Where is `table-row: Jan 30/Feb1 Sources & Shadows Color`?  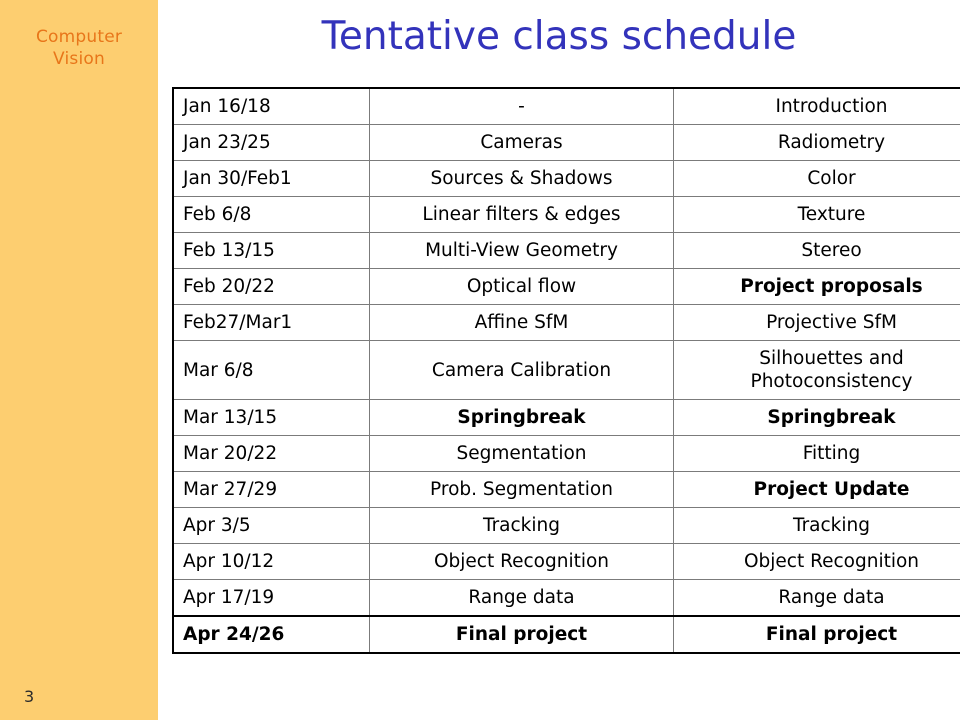 table-row: Jan 30/Feb1 Sources & Shadows Color is located at coordinates (566, 178).